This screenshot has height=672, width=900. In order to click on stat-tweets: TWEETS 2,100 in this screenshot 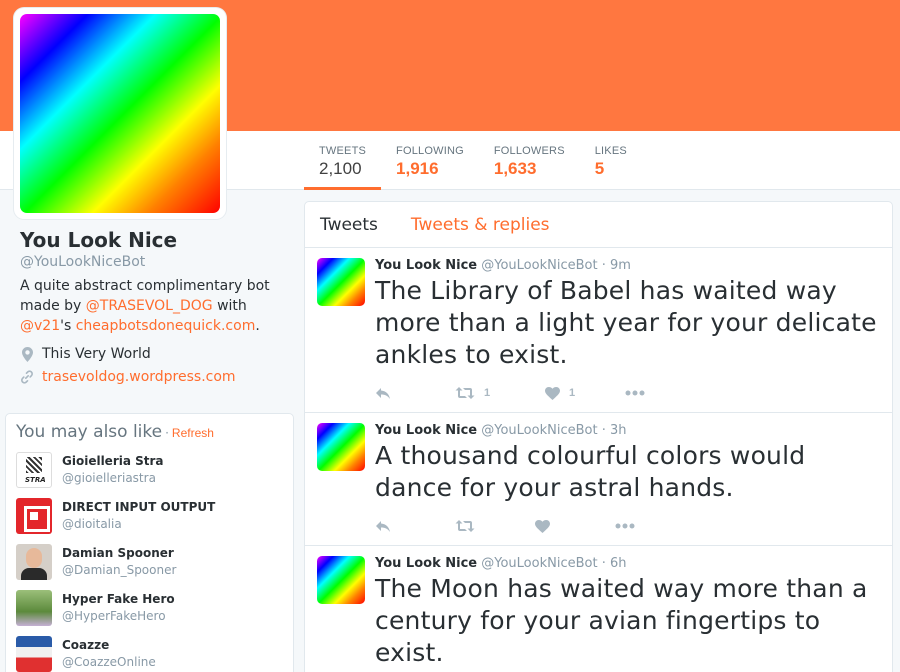, I will do `click(343, 160)`.